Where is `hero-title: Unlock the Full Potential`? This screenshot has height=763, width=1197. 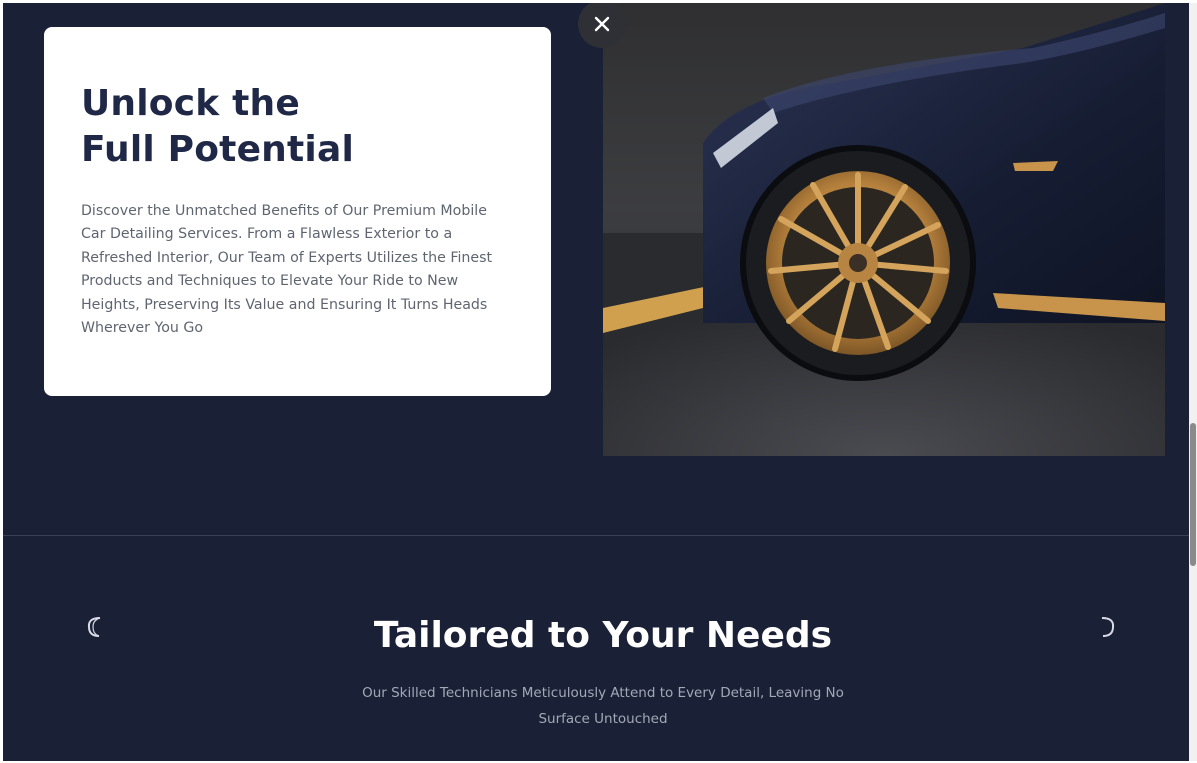
hero-title: Unlock the Full Potential is located at coordinates (297, 127).